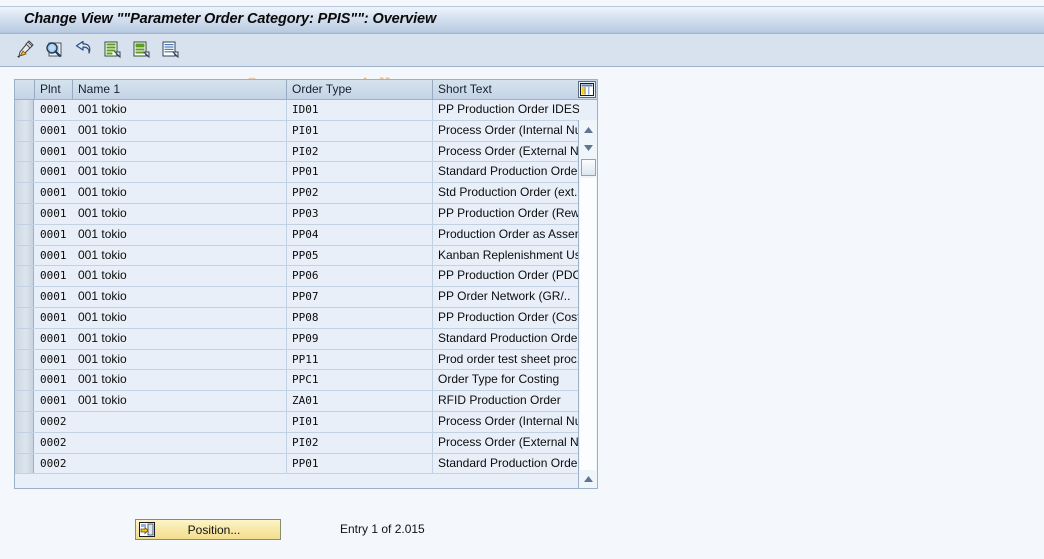 The image size is (1044, 559). What do you see at coordinates (54, 89) in the screenshot?
I see `column-header-plnt: Plnt` at bounding box center [54, 89].